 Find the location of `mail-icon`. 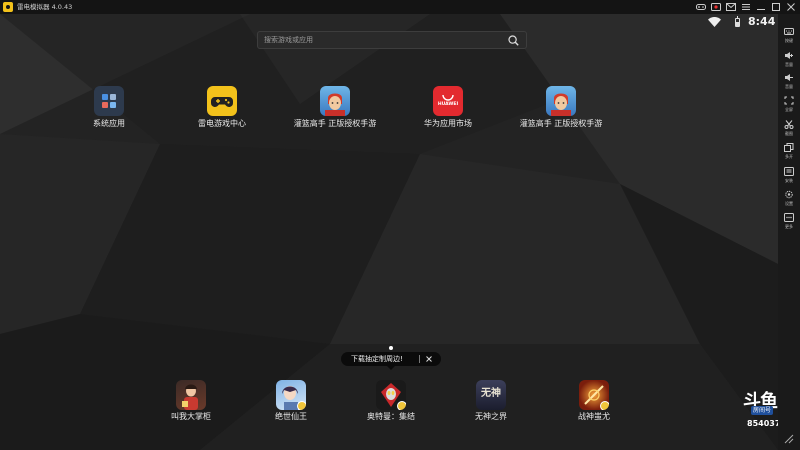

mail-icon is located at coordinates (731, 7).